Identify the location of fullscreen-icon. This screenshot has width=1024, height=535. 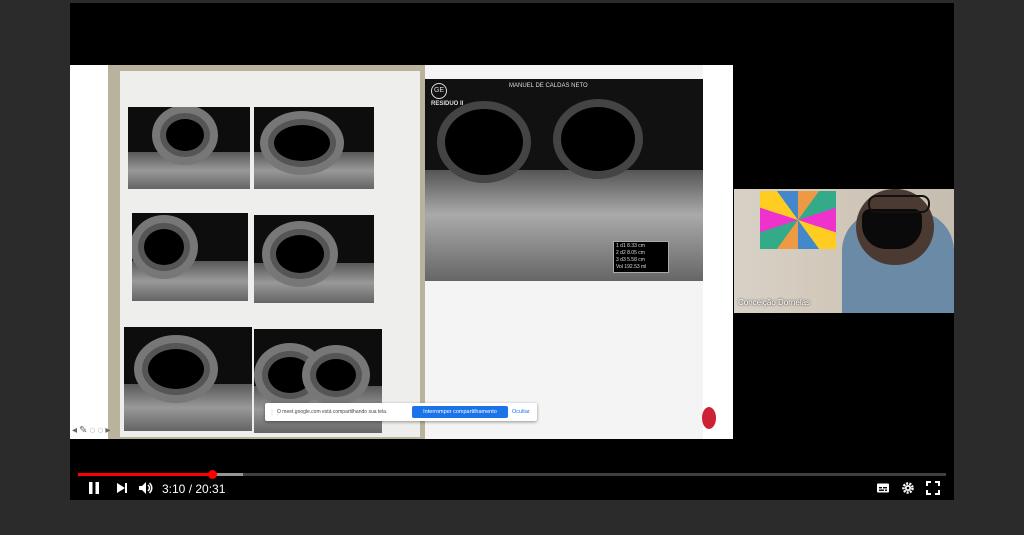
(933, 488).